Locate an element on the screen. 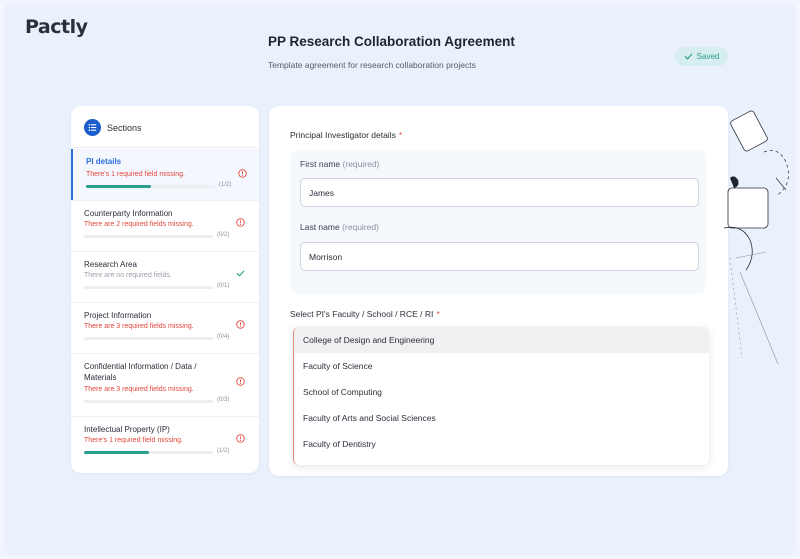  progress-count: (0/4) is located at coordinates (223, 337).